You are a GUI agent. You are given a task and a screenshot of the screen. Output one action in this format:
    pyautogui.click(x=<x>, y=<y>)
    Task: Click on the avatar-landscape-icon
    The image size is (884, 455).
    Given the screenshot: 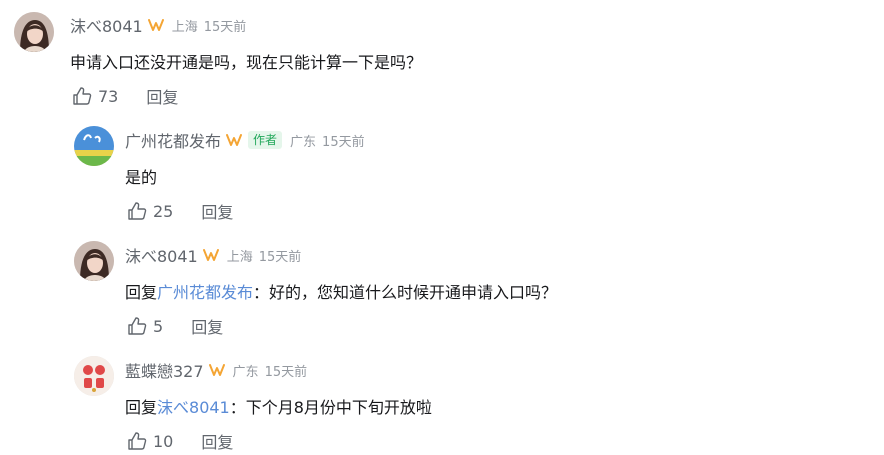 What is the action you would take?
    pyautogui.click(x=94, y=146)
    